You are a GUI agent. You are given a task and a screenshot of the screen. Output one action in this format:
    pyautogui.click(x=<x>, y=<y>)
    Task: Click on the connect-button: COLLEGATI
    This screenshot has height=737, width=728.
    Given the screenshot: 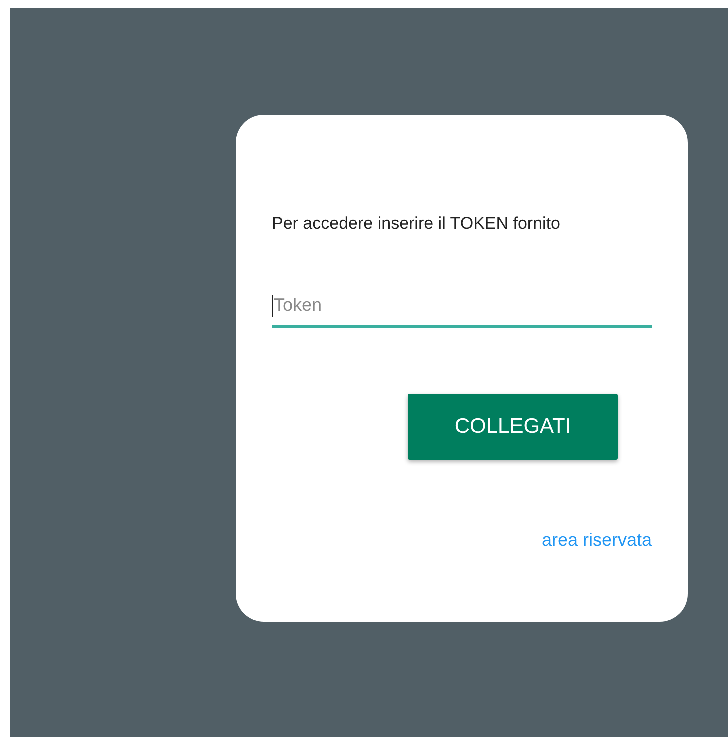 What is the action you would take?
    pyautogui.click(x=513, y=427)
    